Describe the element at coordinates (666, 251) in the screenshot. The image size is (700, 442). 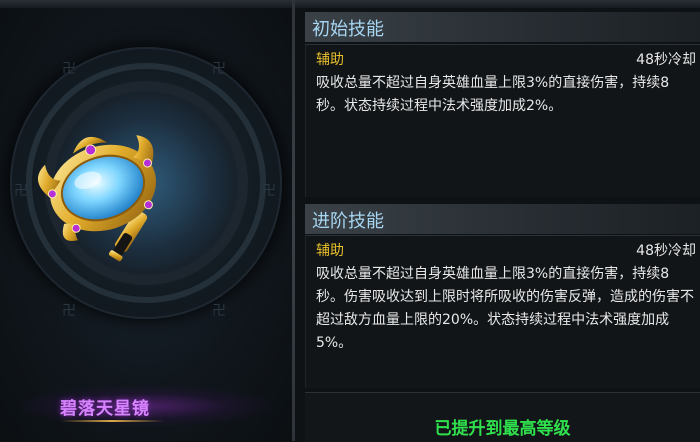
I see `advanced-skill-cooldown: 48秒冷却` at that location.